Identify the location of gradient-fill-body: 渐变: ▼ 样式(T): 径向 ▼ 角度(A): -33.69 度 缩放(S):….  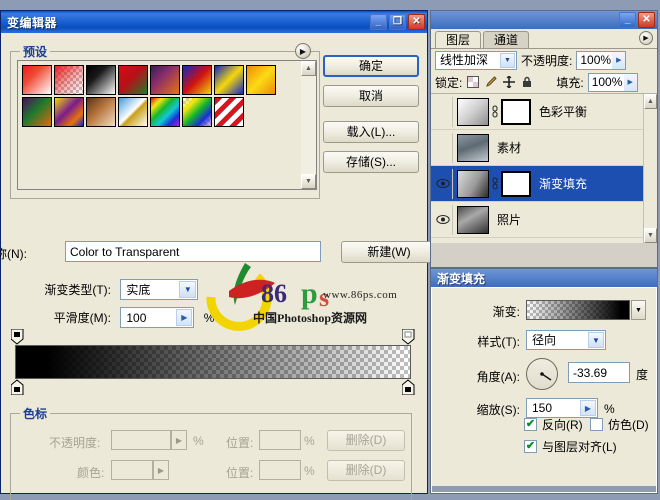
(544, 390).